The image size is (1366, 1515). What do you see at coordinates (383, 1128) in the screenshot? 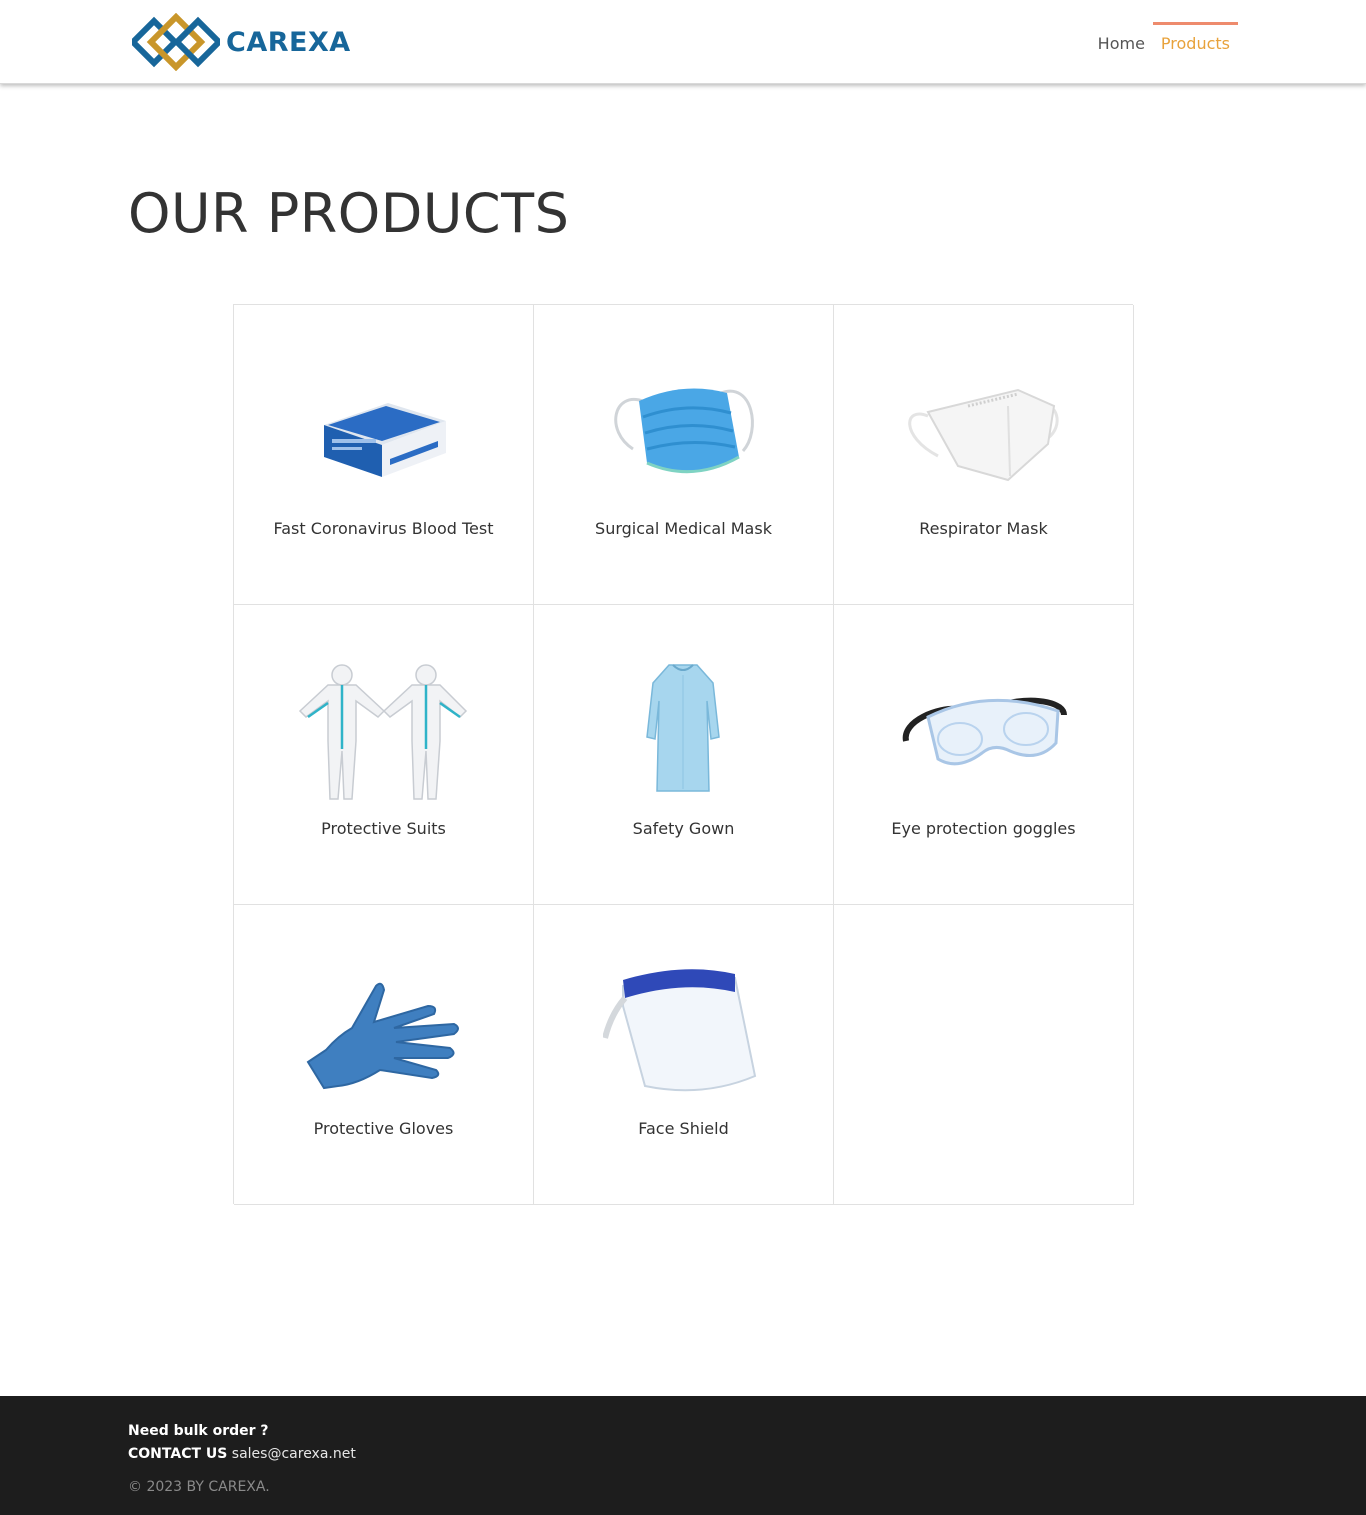
I see `product-name: Protective Gloves` at bounding box center [383, 1128].